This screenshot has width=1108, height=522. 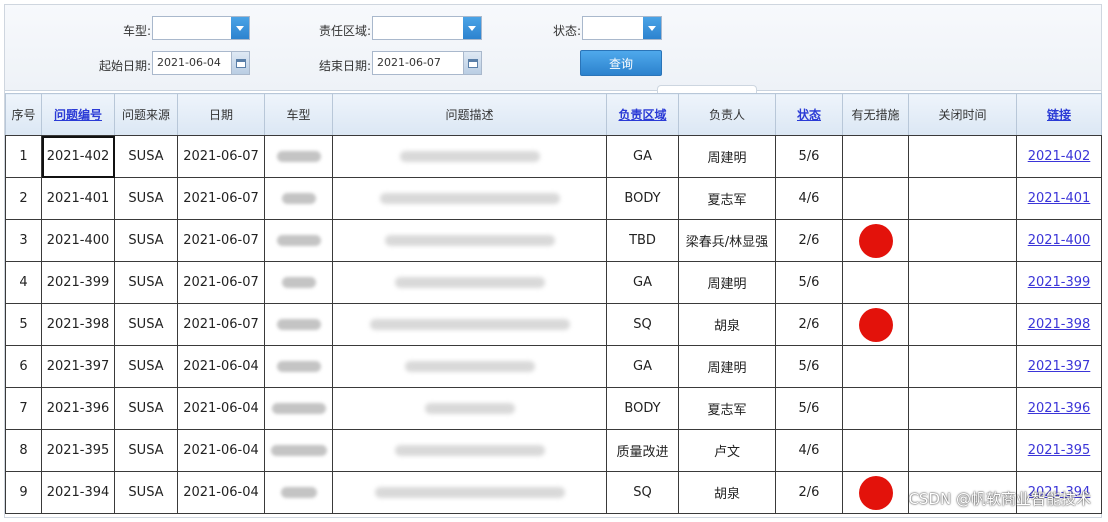 What do you see at coordinates (78, 114) in the screenshot?
I see `col-header-issue-id: 问题编号` at bounding box center [78, 114].